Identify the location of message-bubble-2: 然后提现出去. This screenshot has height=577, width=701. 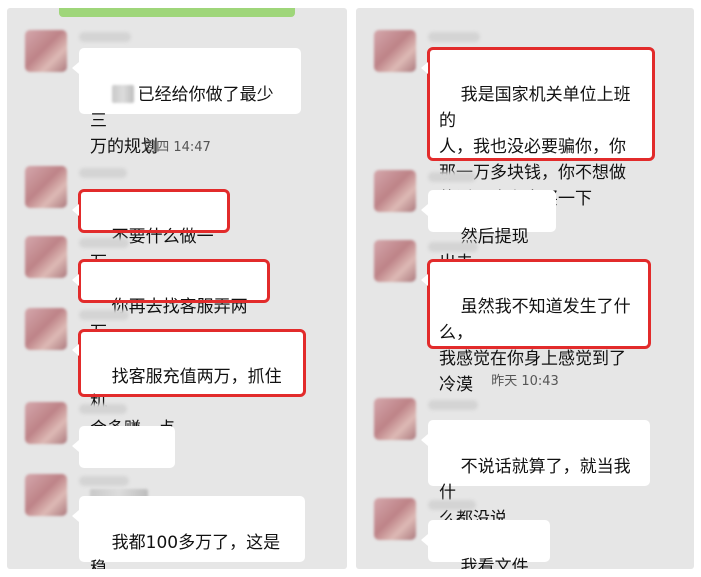
(488, 231).